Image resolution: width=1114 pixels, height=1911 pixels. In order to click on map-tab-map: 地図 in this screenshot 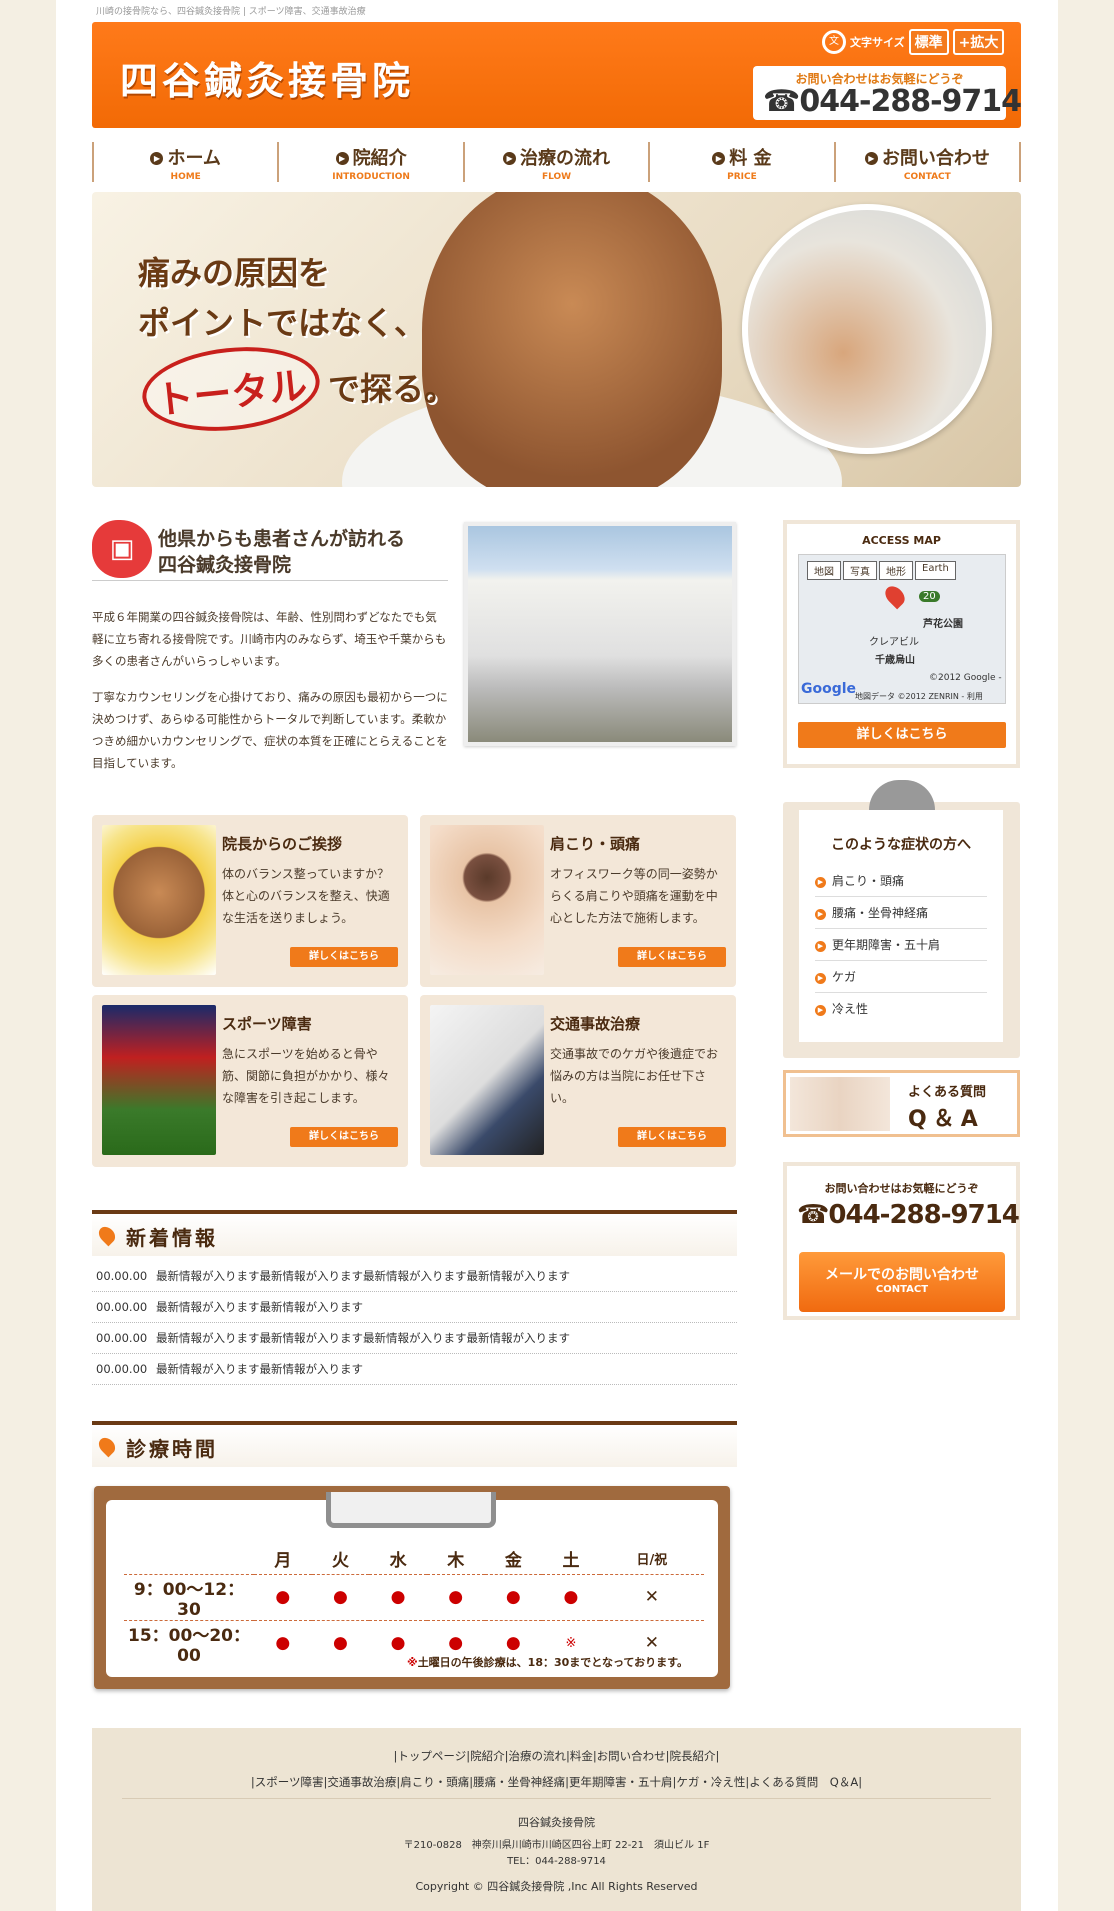, I will do `click(824, 570)`.